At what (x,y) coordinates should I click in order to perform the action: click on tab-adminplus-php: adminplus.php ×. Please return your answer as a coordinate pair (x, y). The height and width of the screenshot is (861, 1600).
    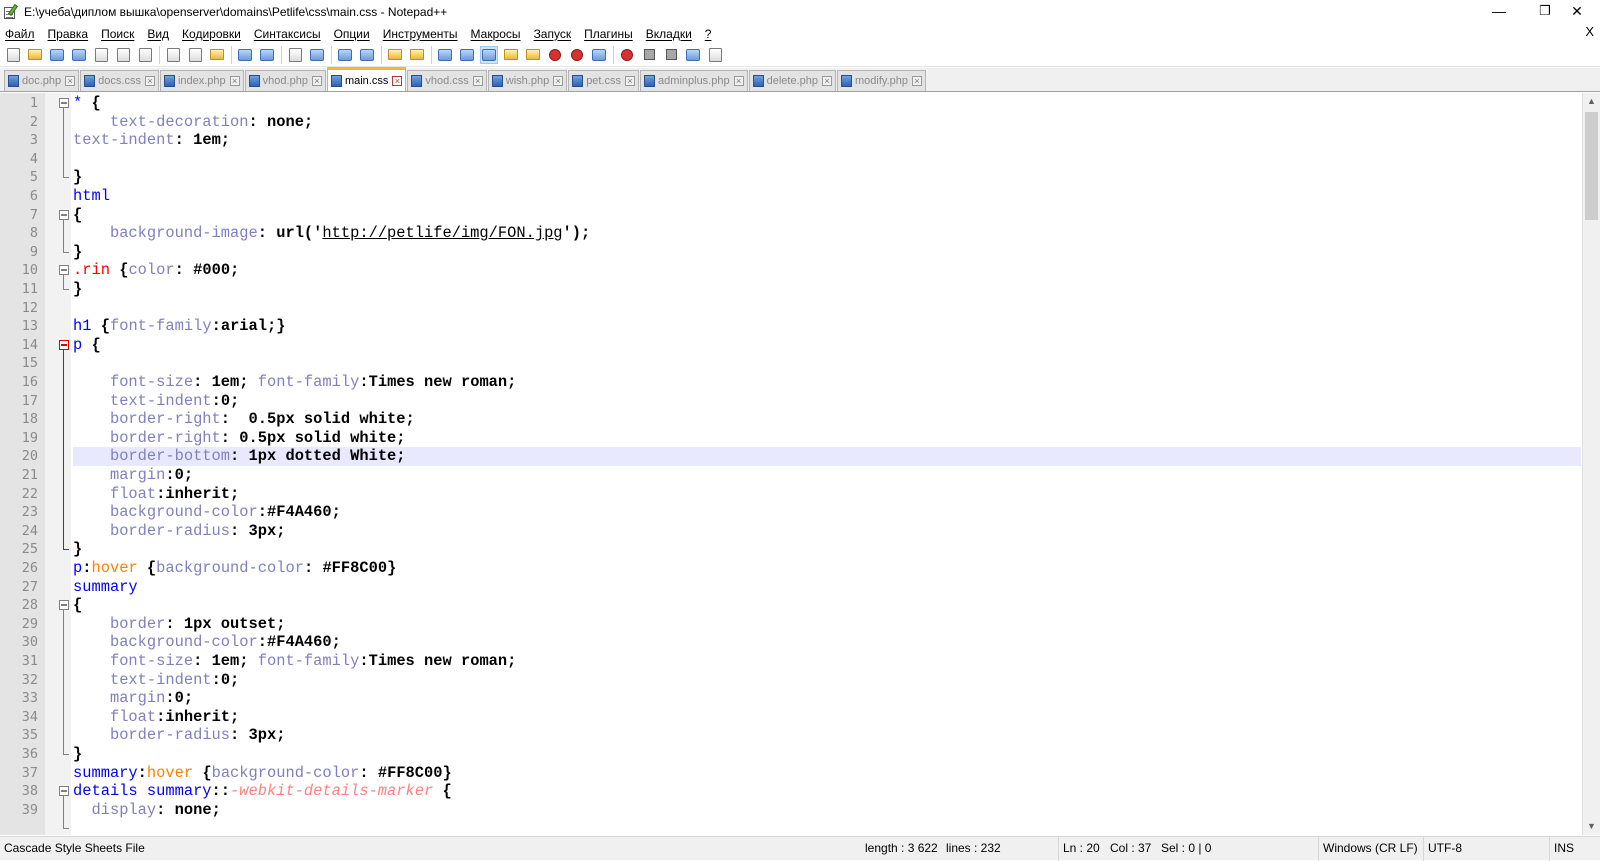
    Looking at the image, I should click on (694, 80).